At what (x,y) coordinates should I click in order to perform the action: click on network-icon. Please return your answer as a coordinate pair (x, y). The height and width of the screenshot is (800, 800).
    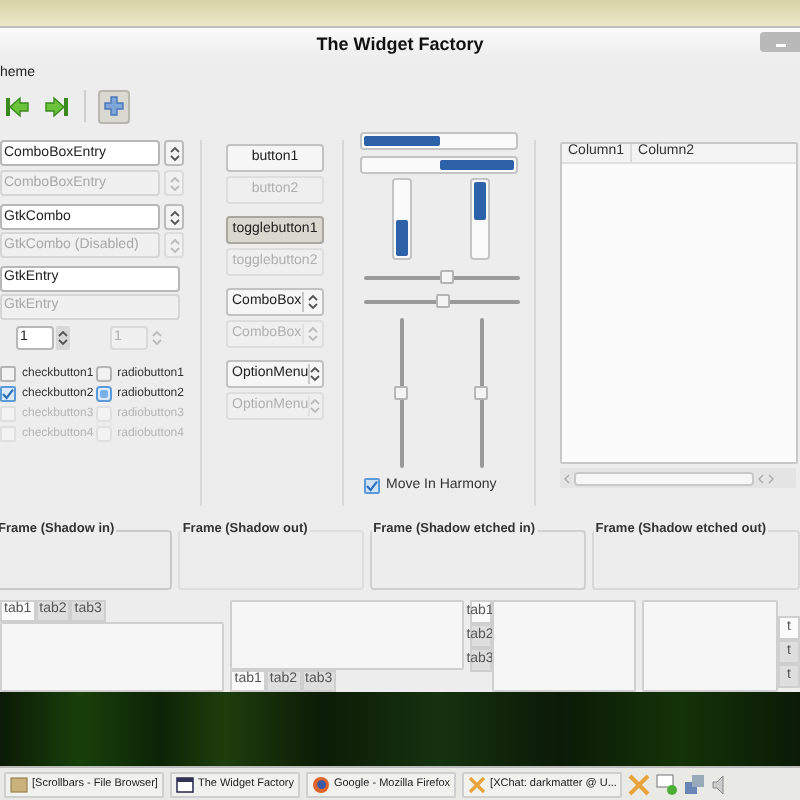
    Looking at the image, I should click on (695, 784).